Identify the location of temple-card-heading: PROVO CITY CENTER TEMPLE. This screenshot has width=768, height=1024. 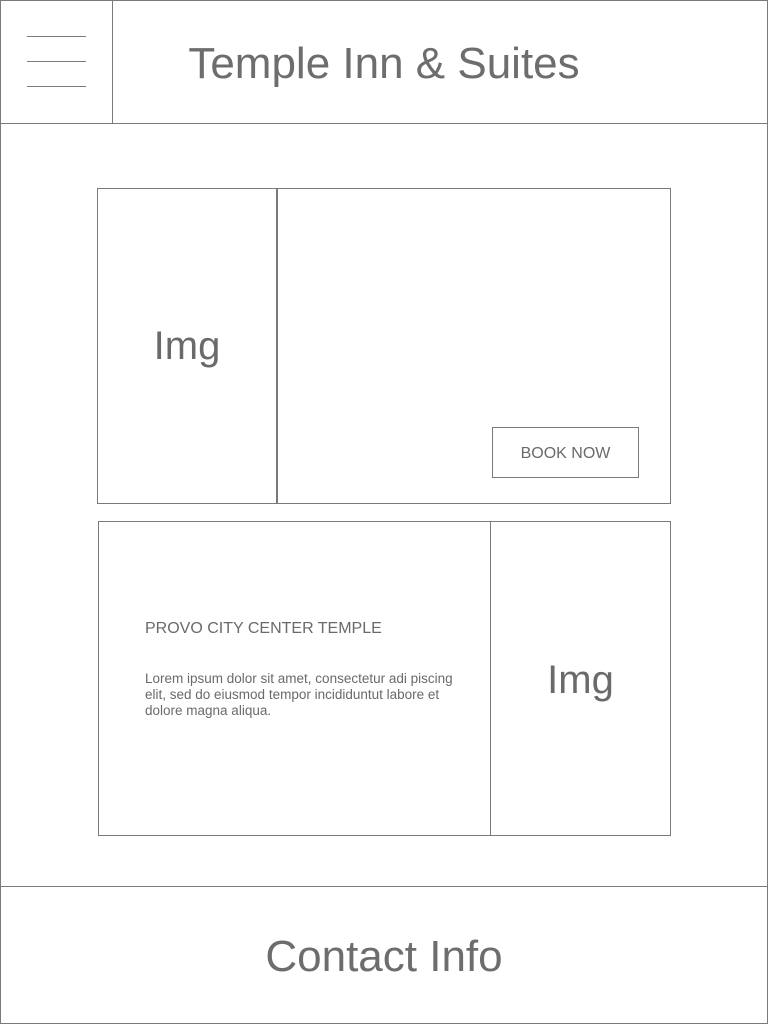
(263, 628).